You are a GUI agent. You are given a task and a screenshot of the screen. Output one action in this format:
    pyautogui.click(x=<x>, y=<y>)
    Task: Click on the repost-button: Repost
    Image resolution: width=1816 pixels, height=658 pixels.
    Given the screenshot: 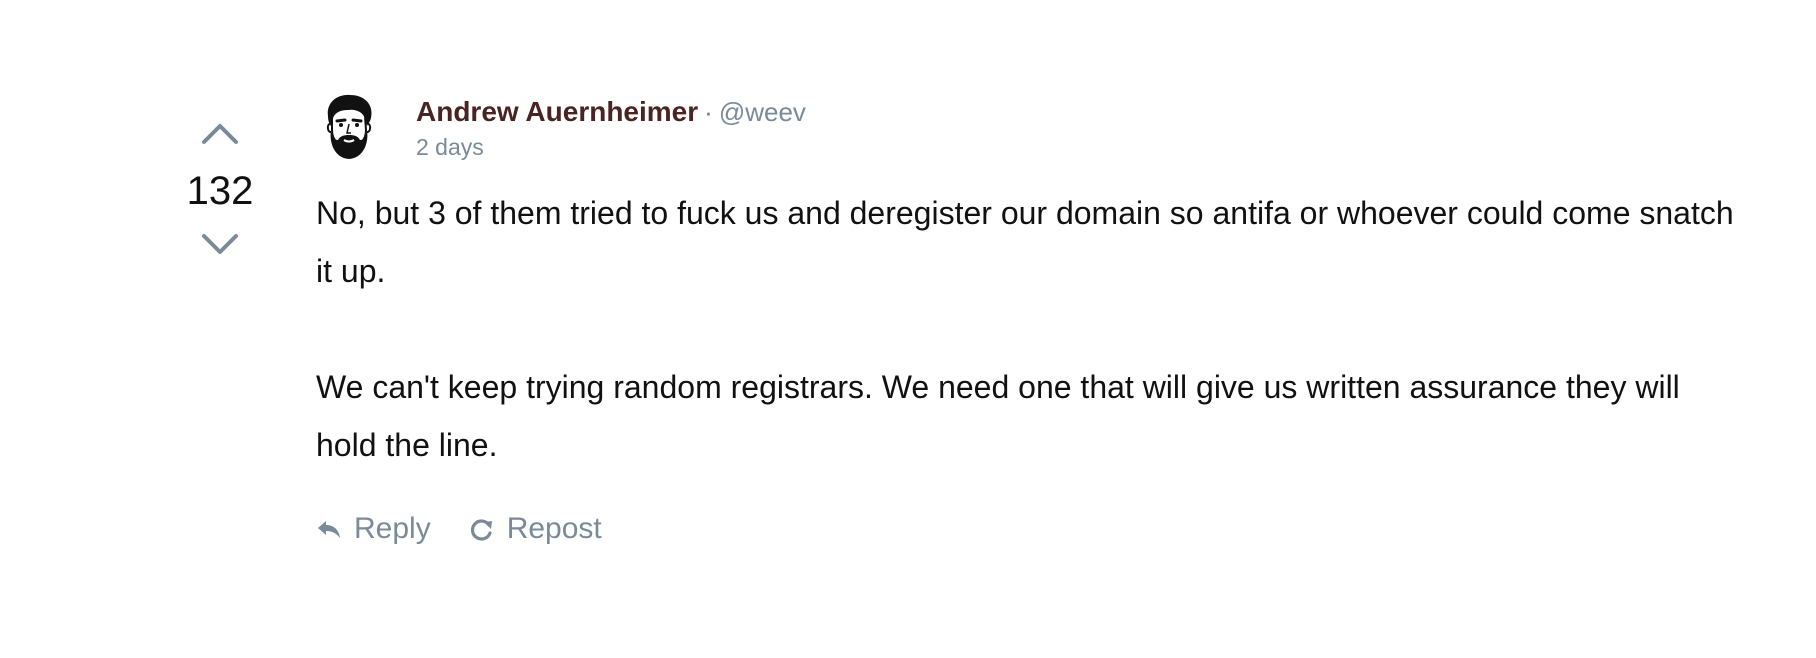 What is the action you would take?
    pyautogui.click(x=535, y=529)
    